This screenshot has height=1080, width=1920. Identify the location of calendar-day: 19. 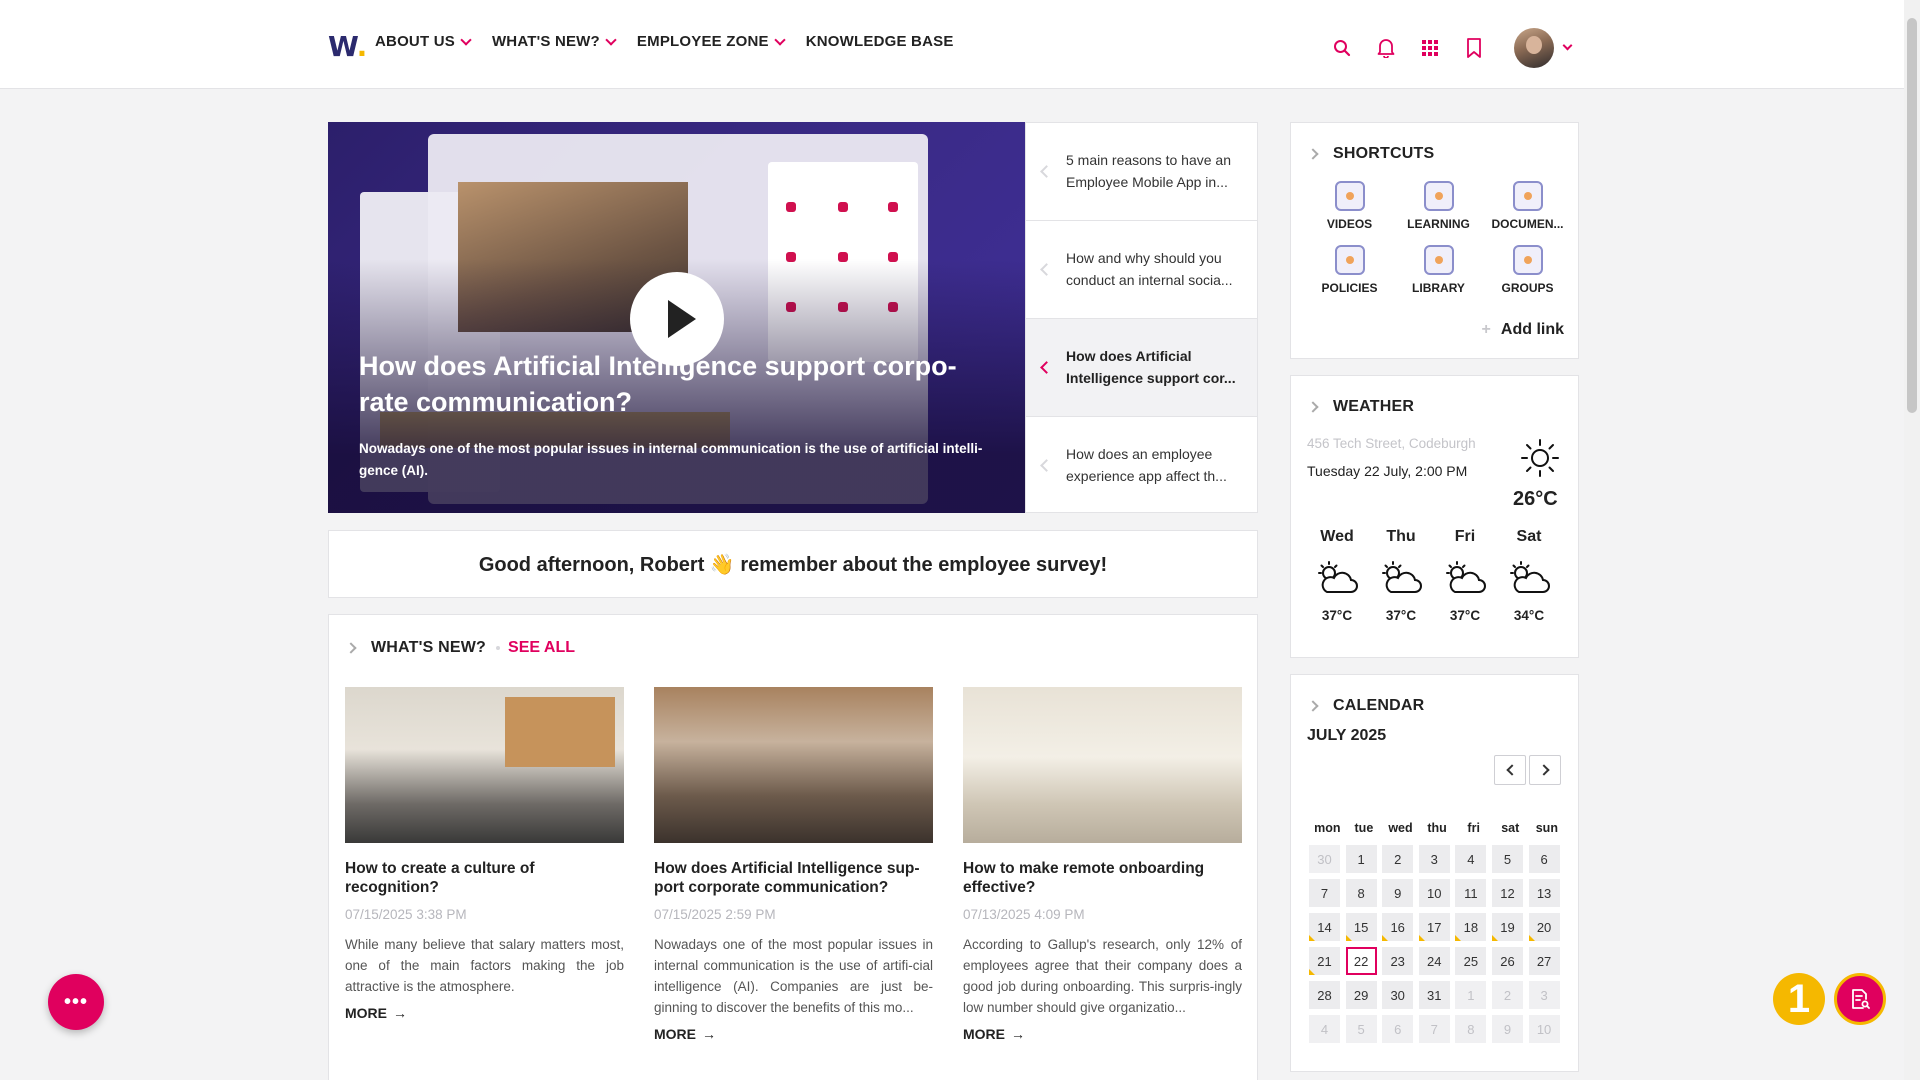
(1507, 927).